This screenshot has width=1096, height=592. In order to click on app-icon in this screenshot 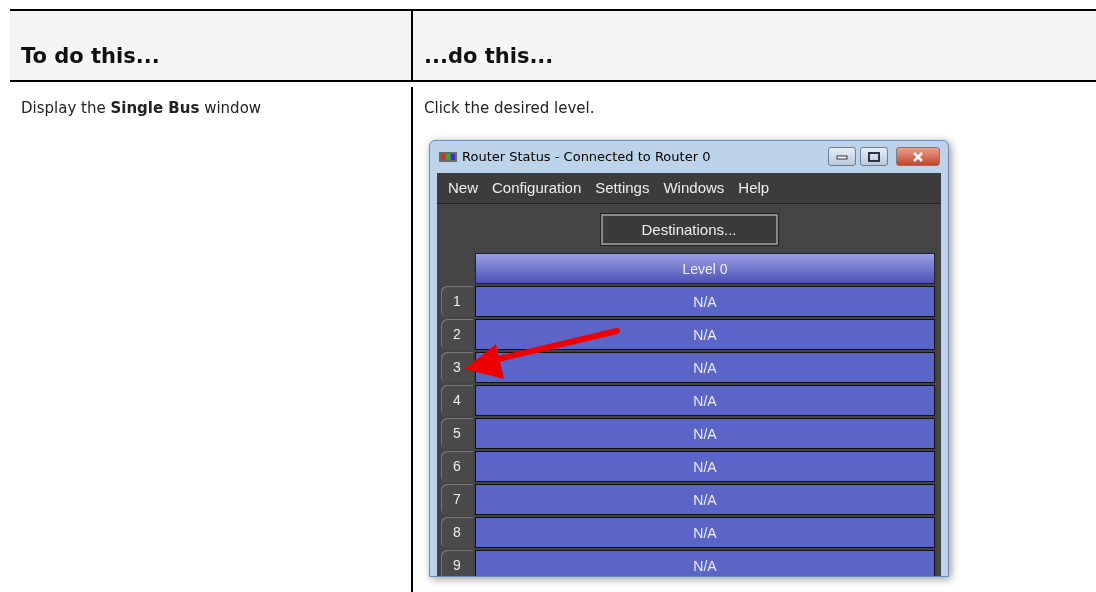, I will do `click(448, 156)`.